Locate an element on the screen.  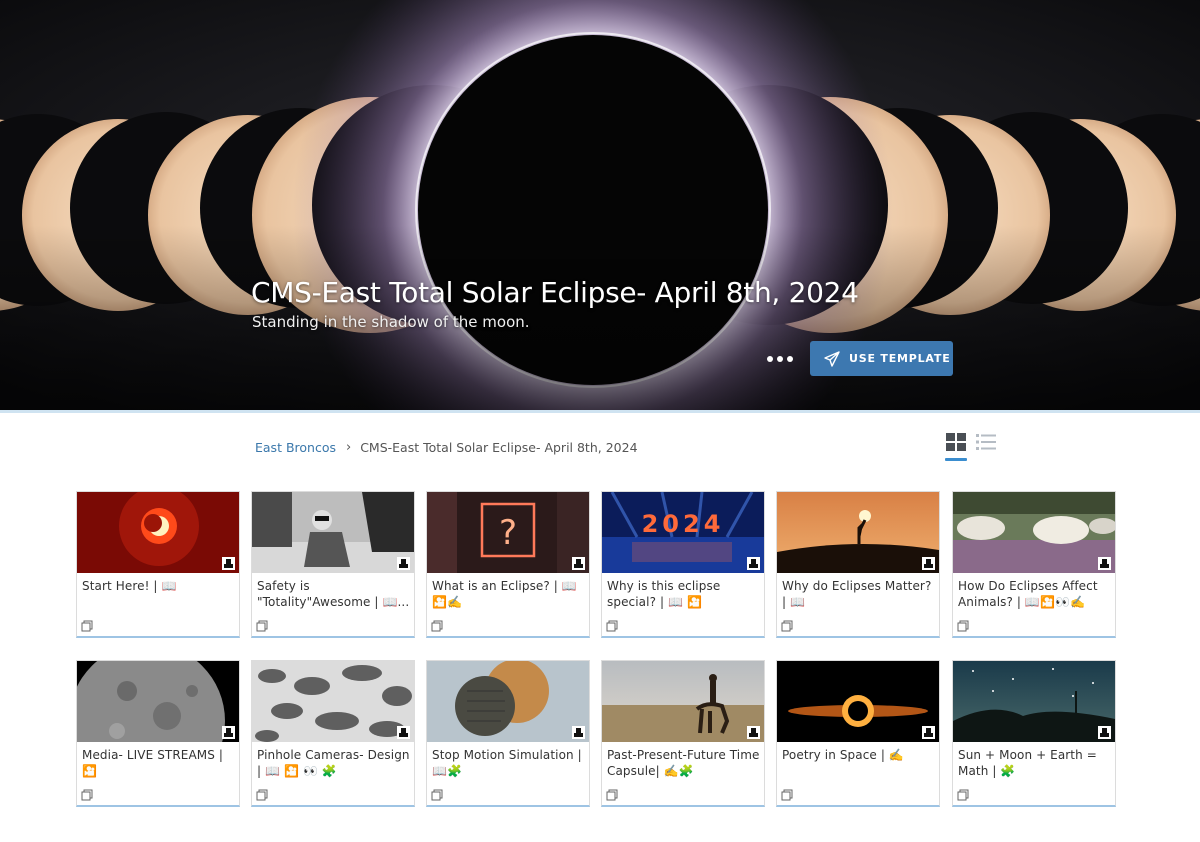
card-thumbnail: ? is located at coordinates (508, 532).